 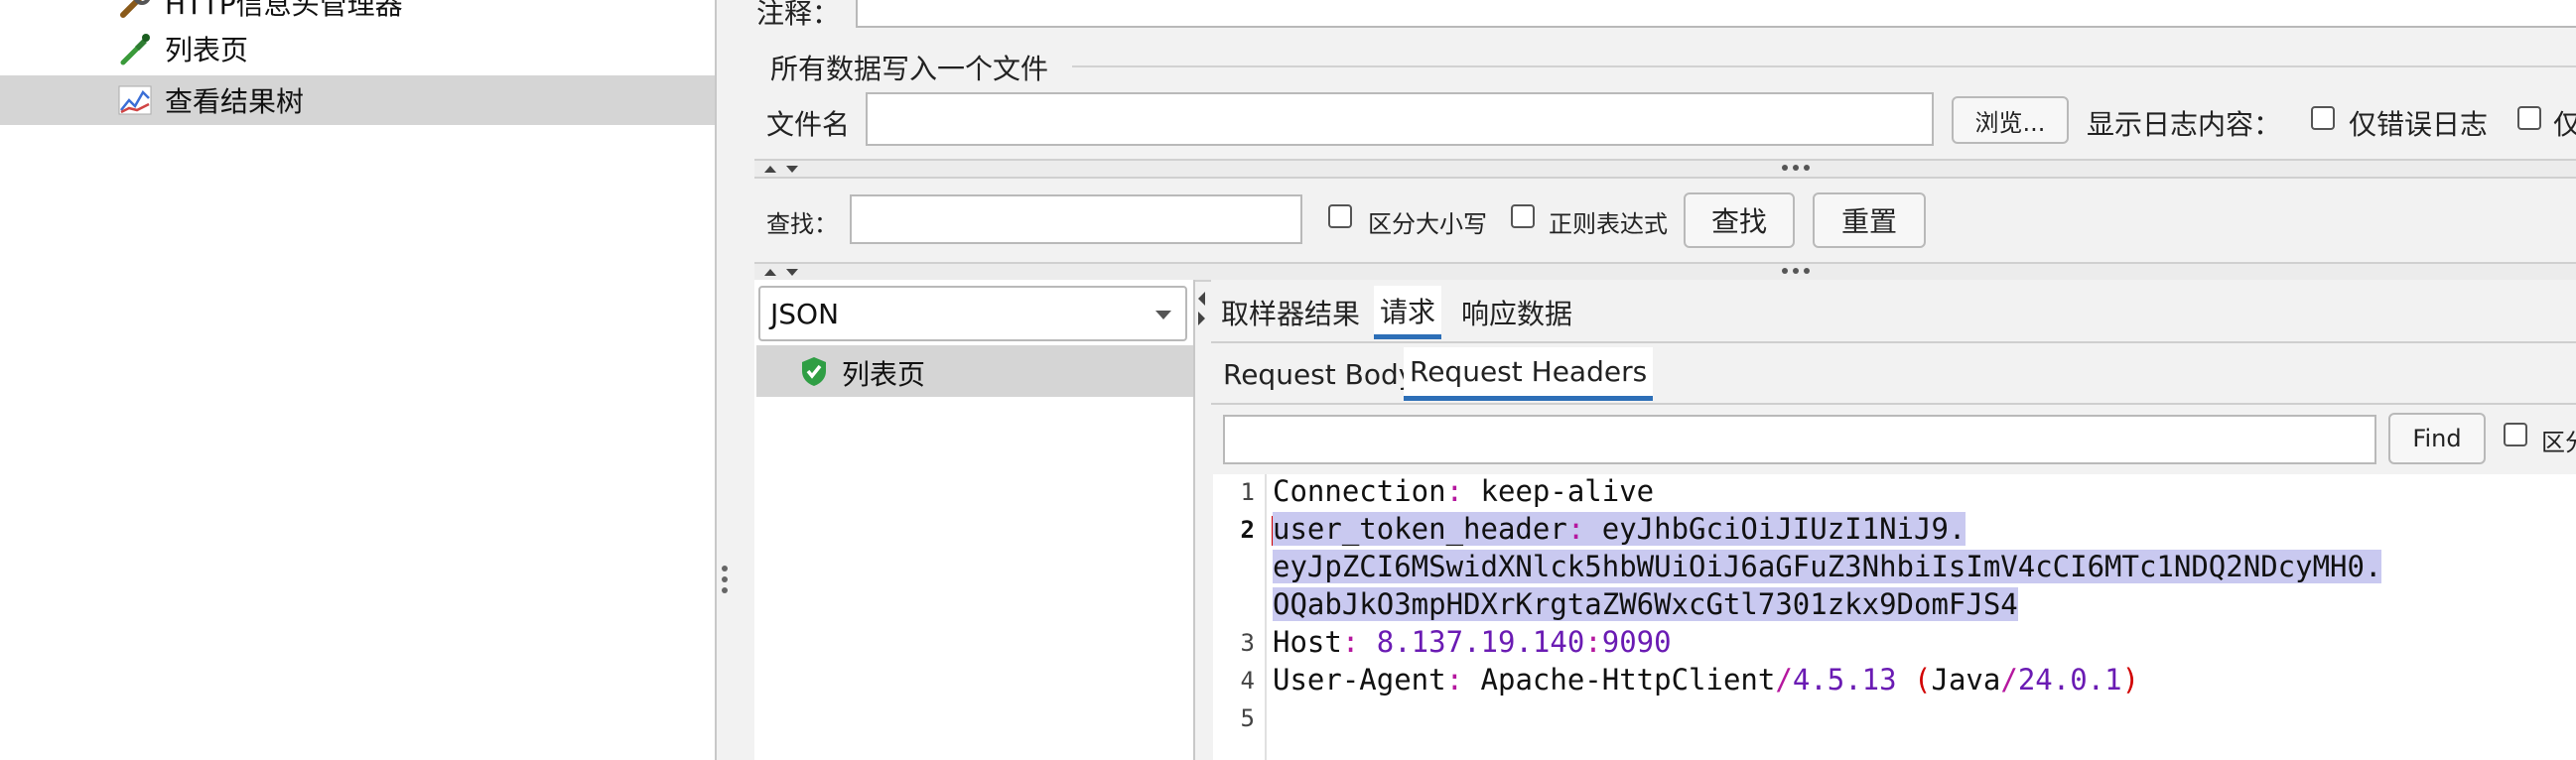 What do you see at coordinates (135, 9) in the screenshot?
I see `wrench-icon` at bounding box center [135, 9].